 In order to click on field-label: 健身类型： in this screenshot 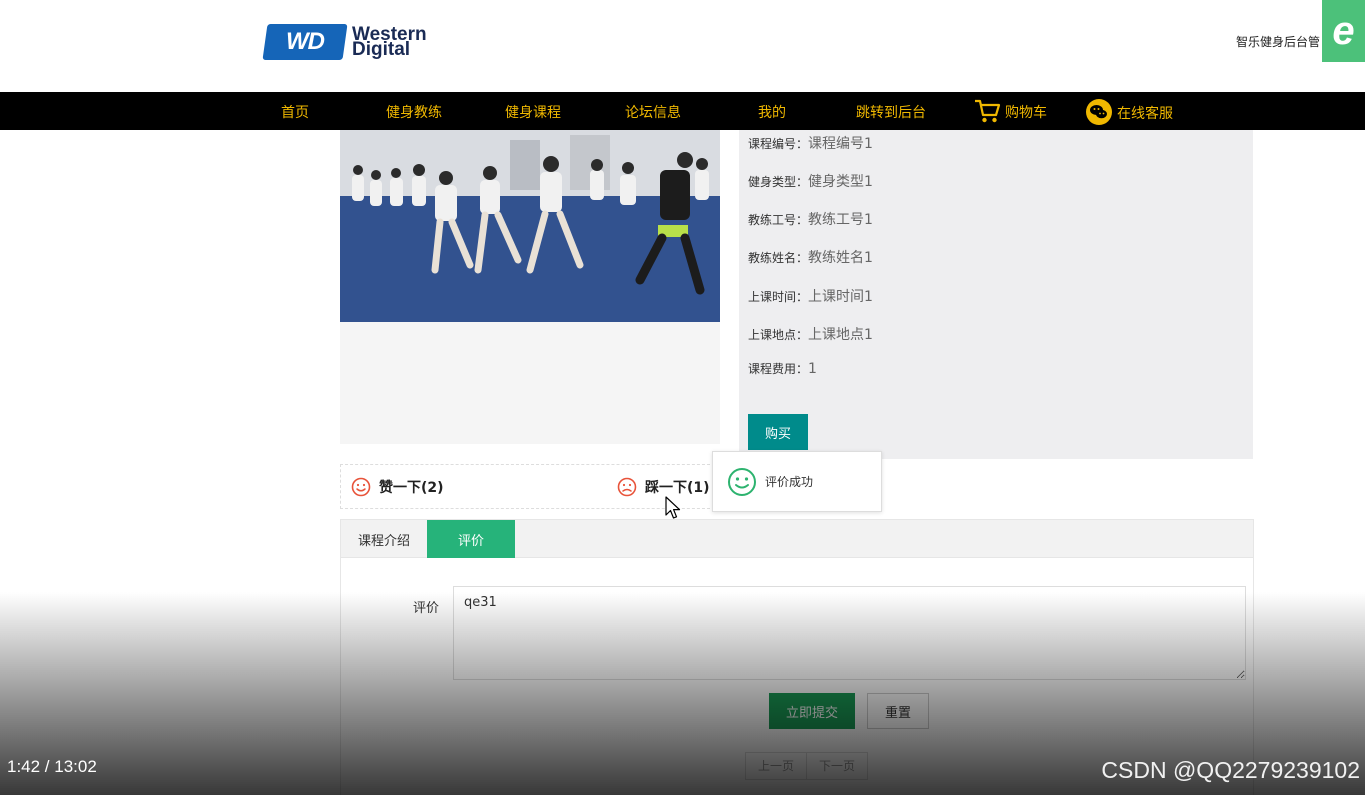, I will do `click(778, 182)`.